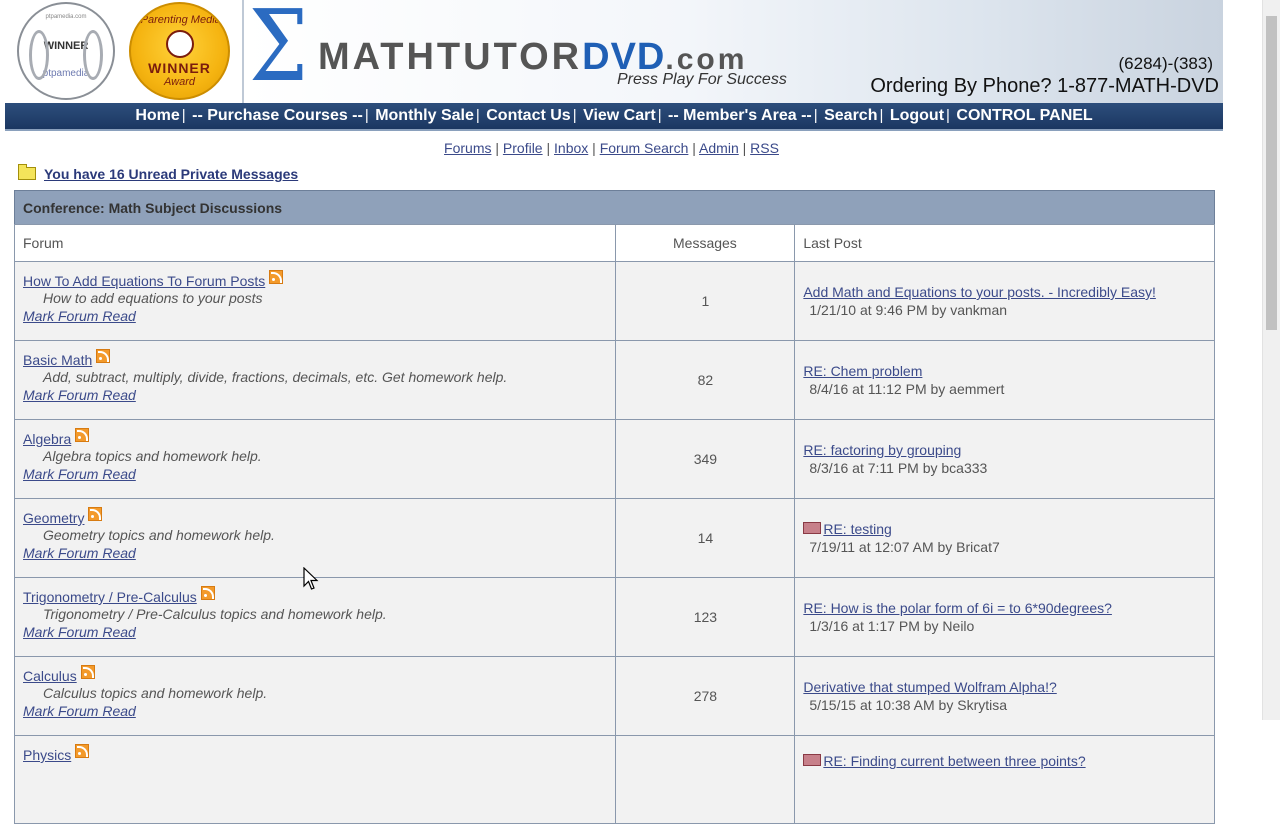  I want to click on award2-top-text: iParenting Media, so click(179, 20).